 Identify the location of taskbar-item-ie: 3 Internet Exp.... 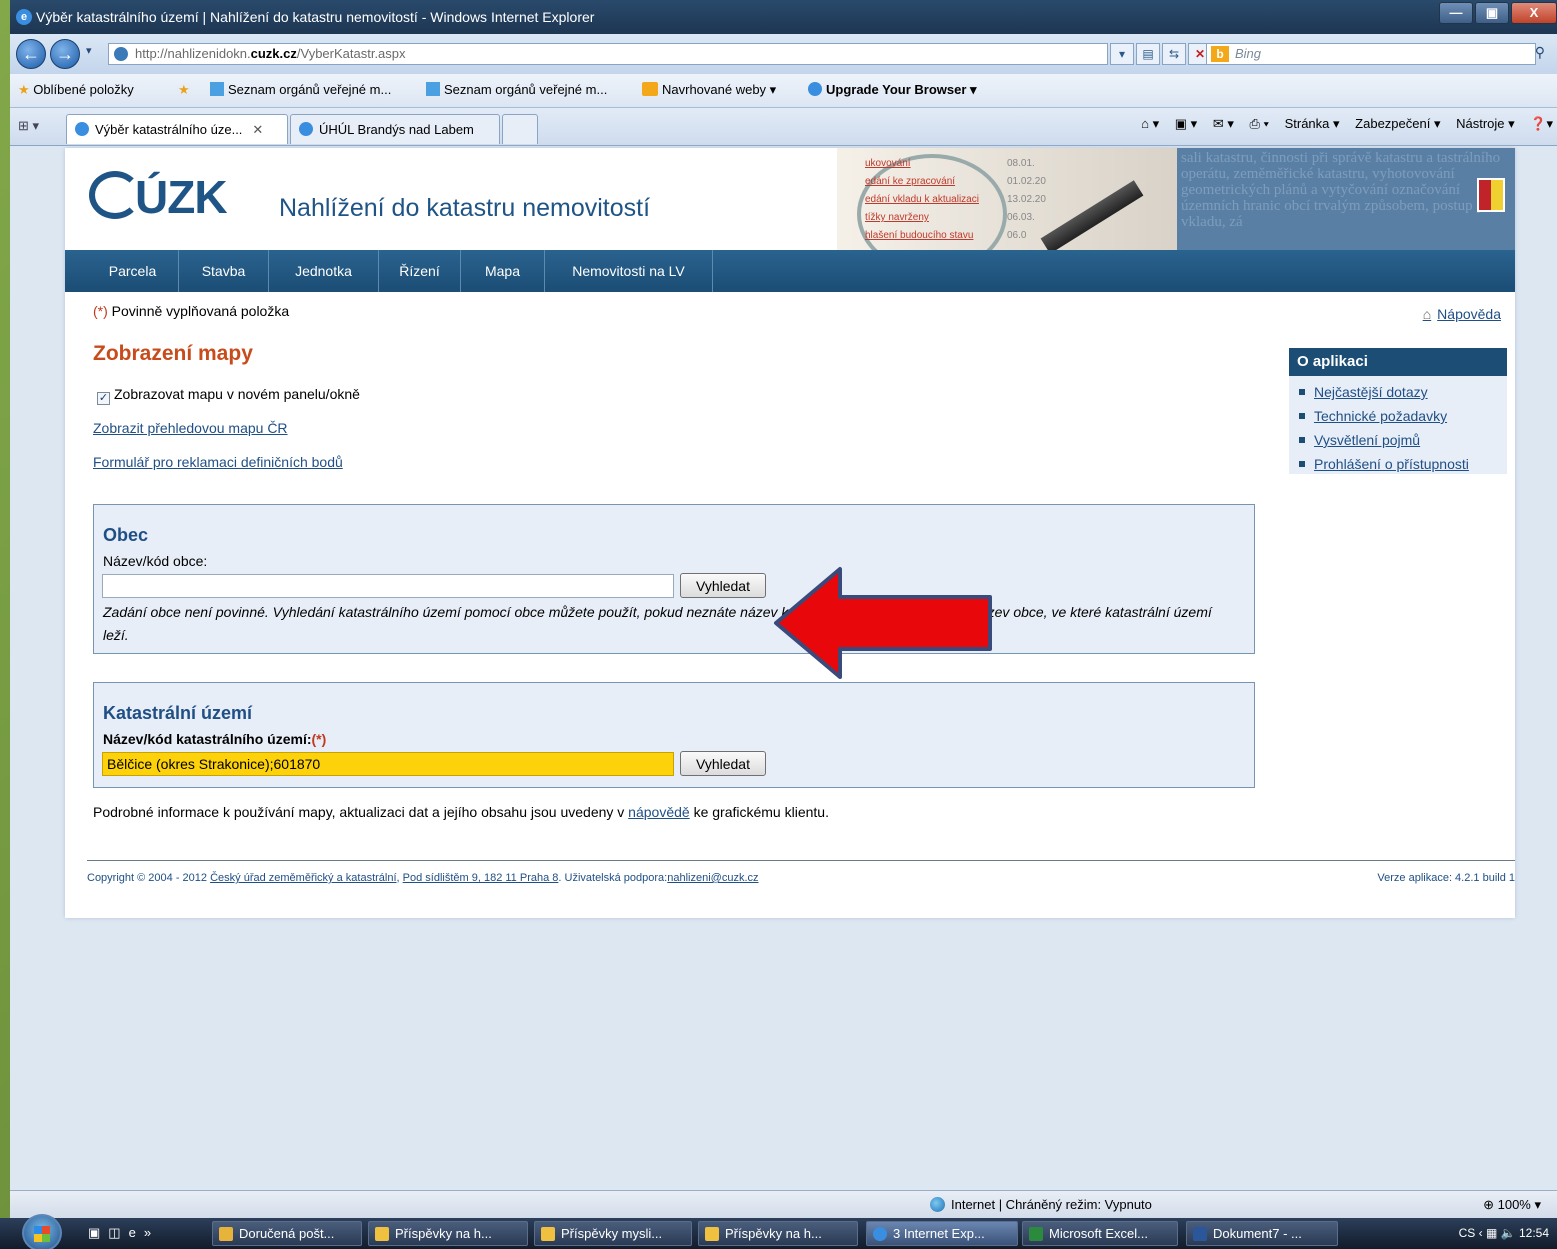
(942, 1233).